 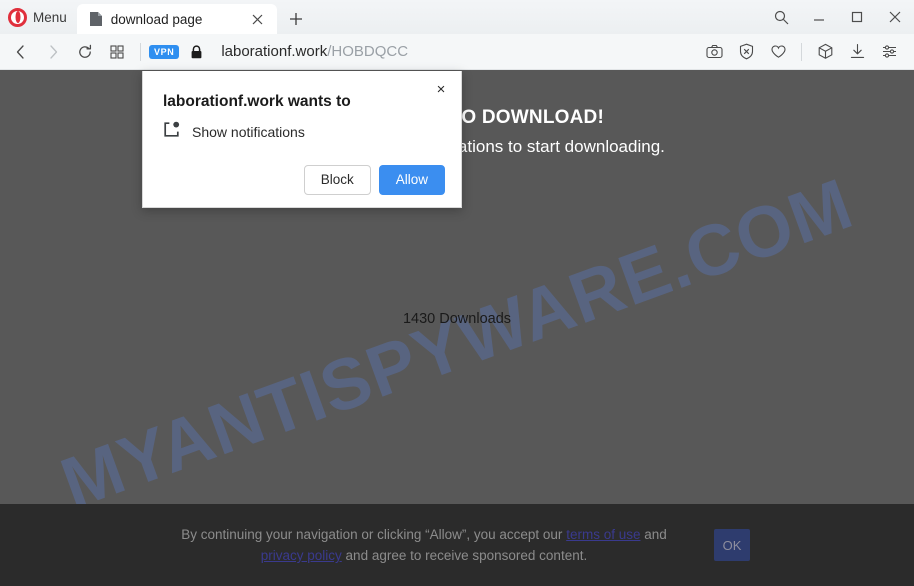 What do you see at coordinates (85, 52) in the screenshot?
I see `reload-button-icon` at bounding box center [85, 52].